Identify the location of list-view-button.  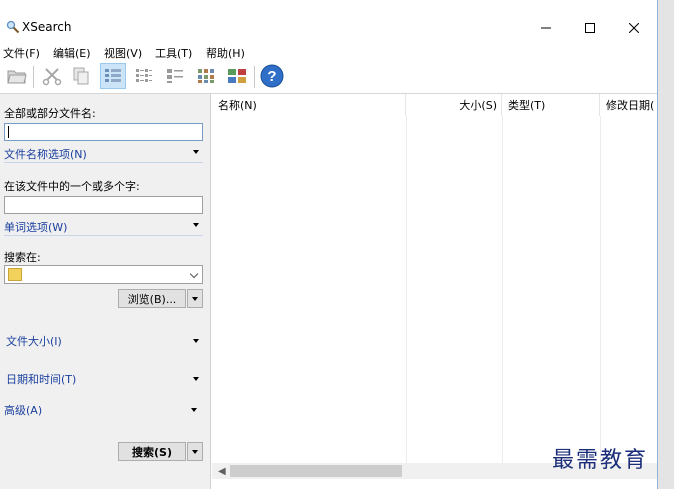
(144, 76).